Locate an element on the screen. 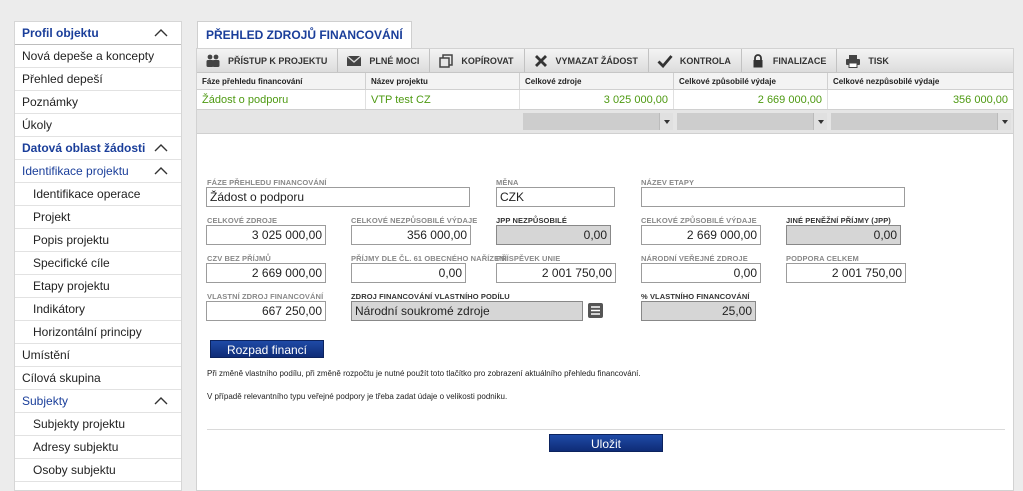 This screenshot has width=1023, height=491. prijmy61-field: 0,00 is located at coordinates (408, 273).